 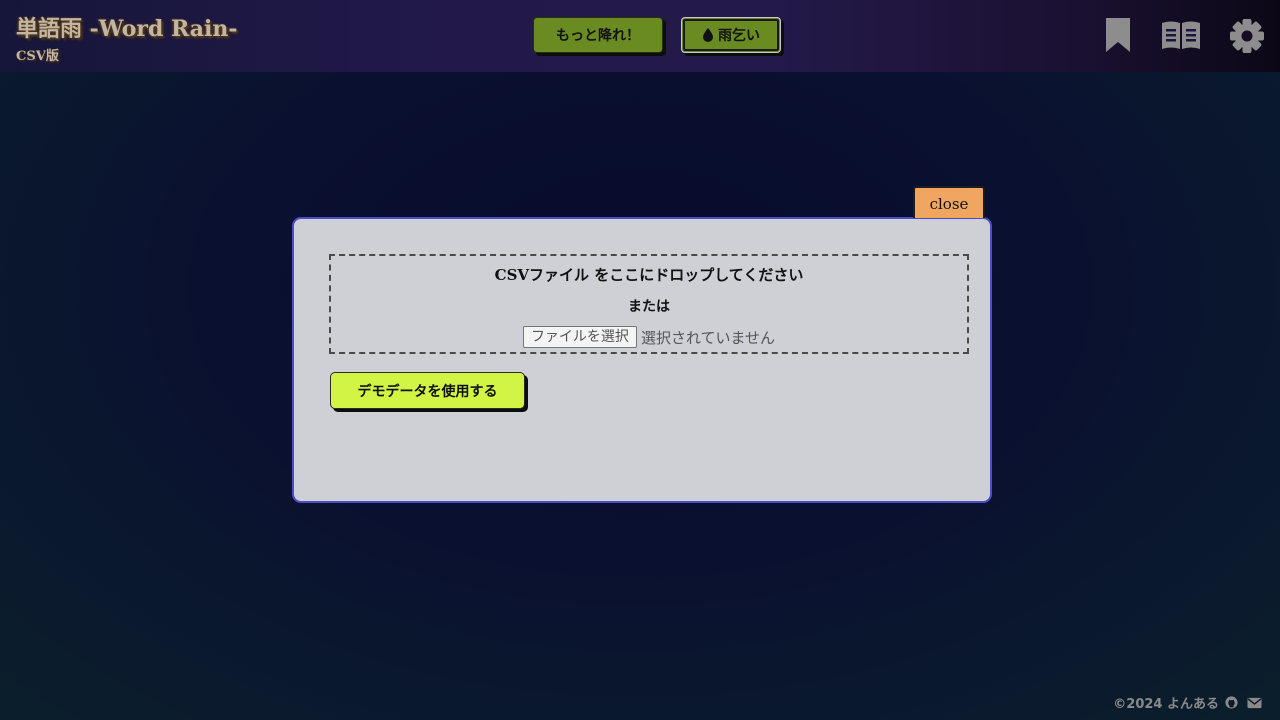 I want to click on close-label: close, so click(x=949, y=204).